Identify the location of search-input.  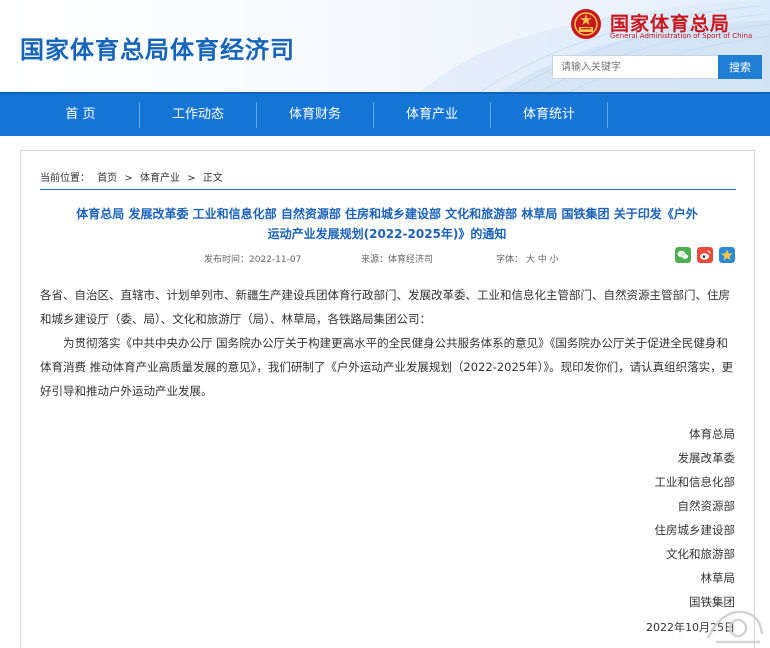
(635, 67).